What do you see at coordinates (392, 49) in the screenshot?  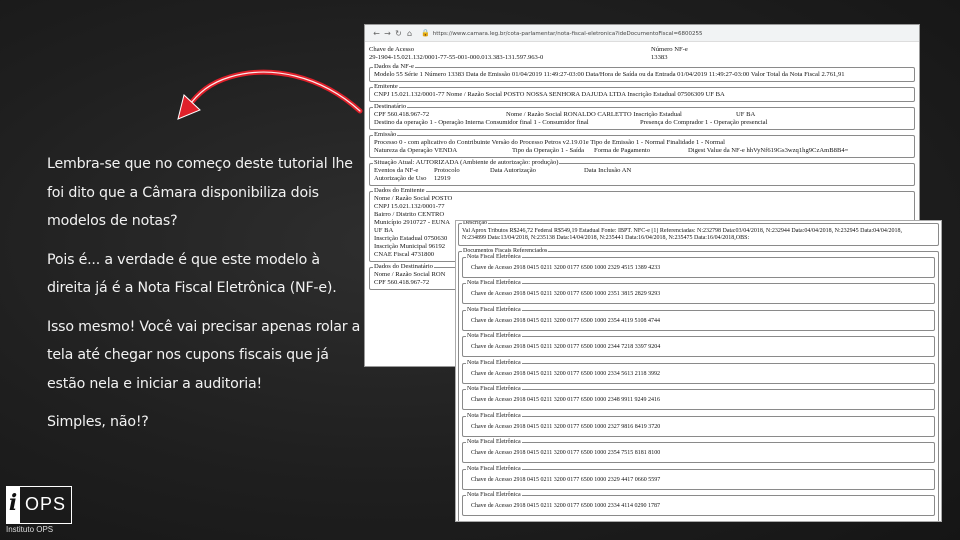 I see `chave-label: Chave de Acesso` at bounding box center [392, 49].